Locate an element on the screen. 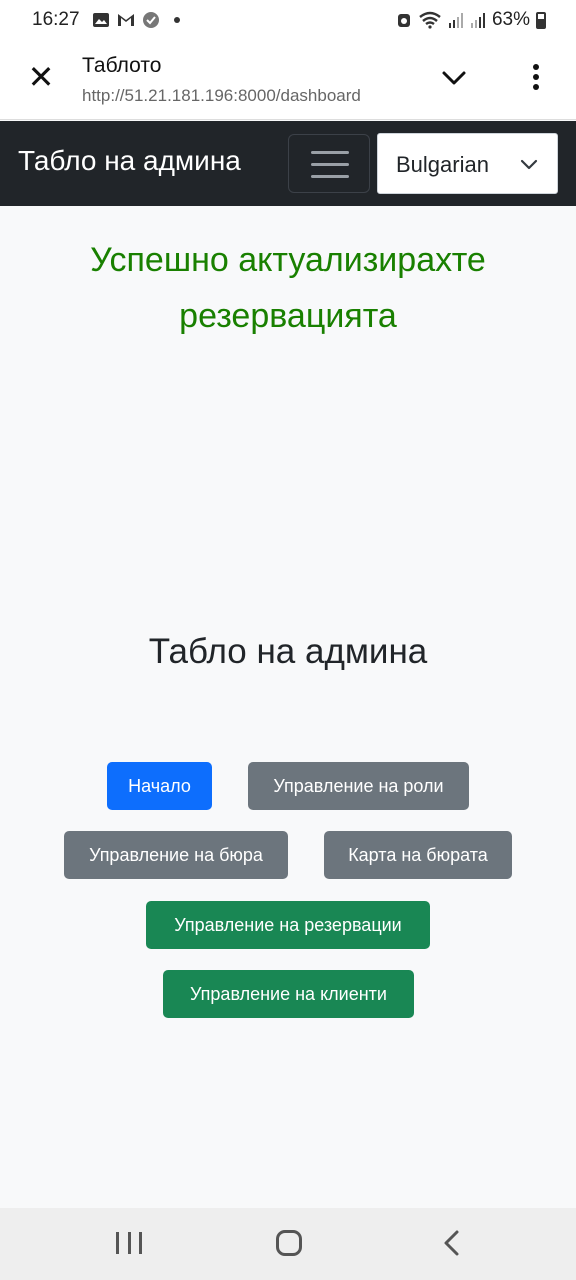 This screenshot has width=576, height=1280. browser-url: http://51.21.181.196:8000/dashboard is located at coordinates (245, 96).